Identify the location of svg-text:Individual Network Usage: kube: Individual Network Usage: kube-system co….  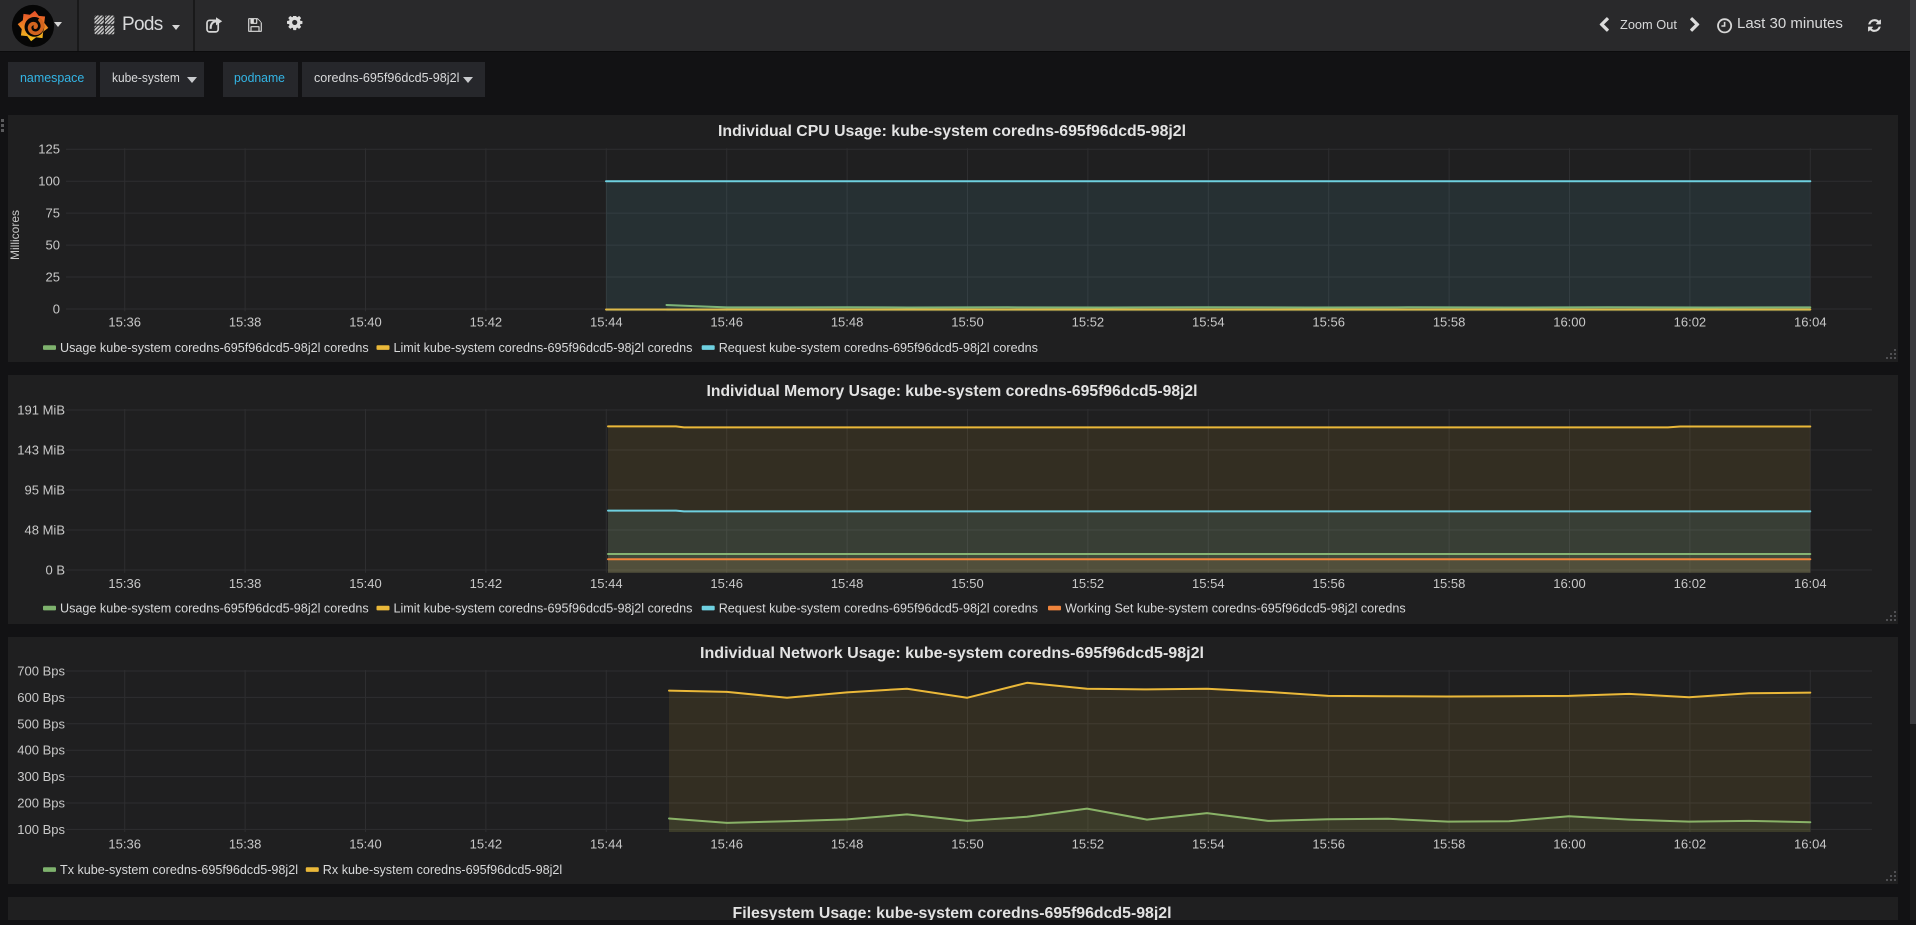
(952, 653).